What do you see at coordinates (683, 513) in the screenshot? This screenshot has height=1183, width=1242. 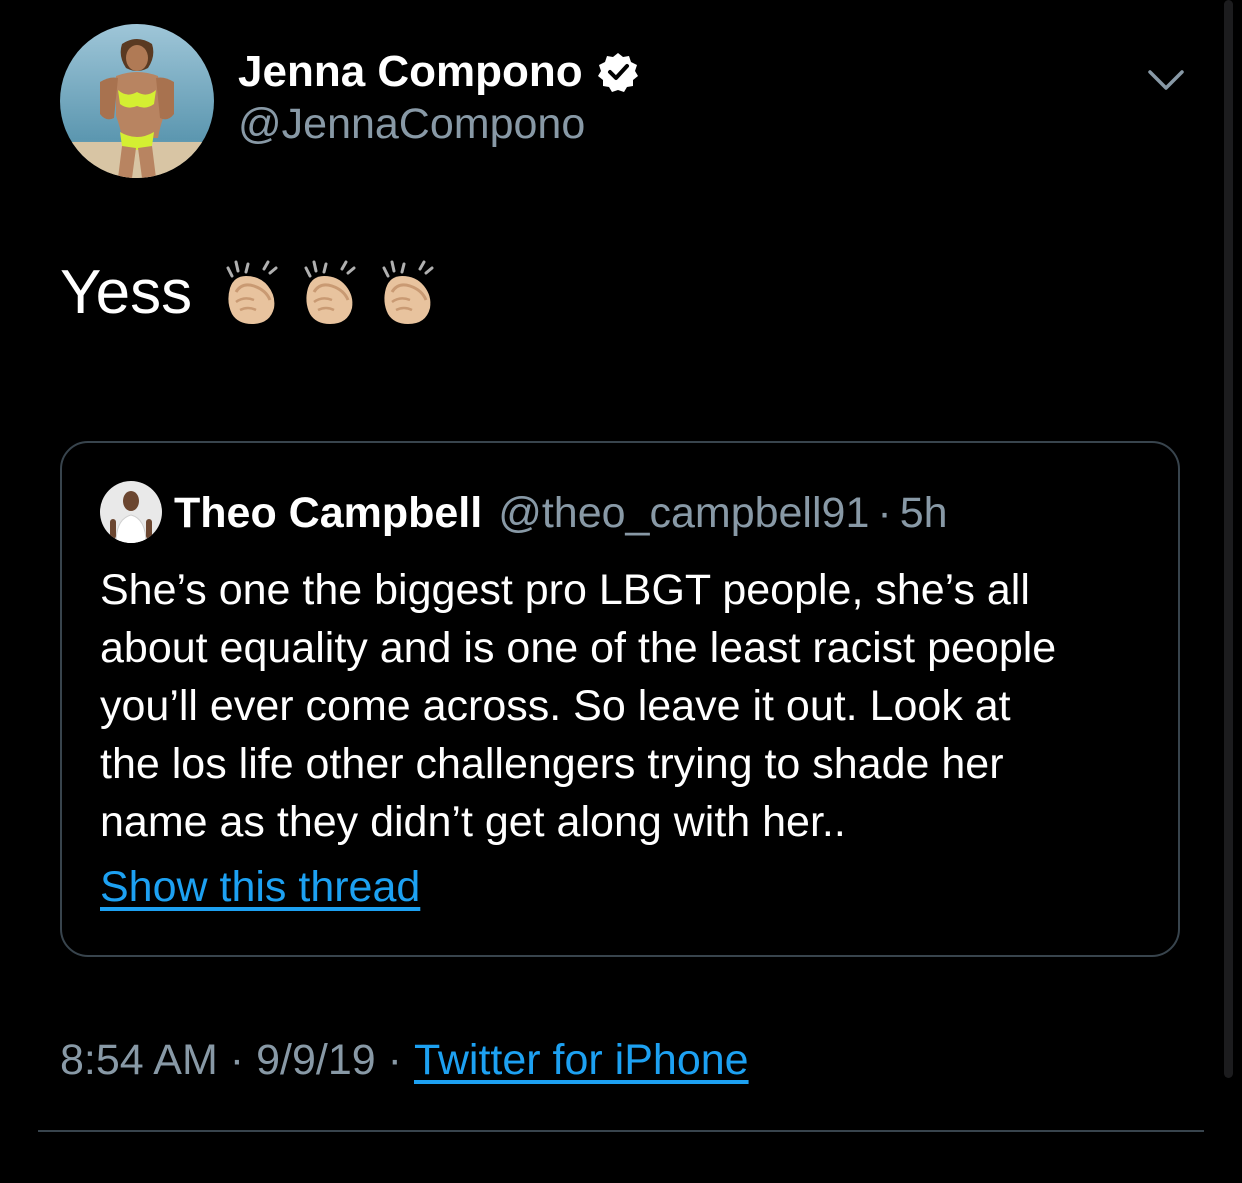 I see `quoted-author-handle: @theo_campbell91` at bounding box center [683, 513].